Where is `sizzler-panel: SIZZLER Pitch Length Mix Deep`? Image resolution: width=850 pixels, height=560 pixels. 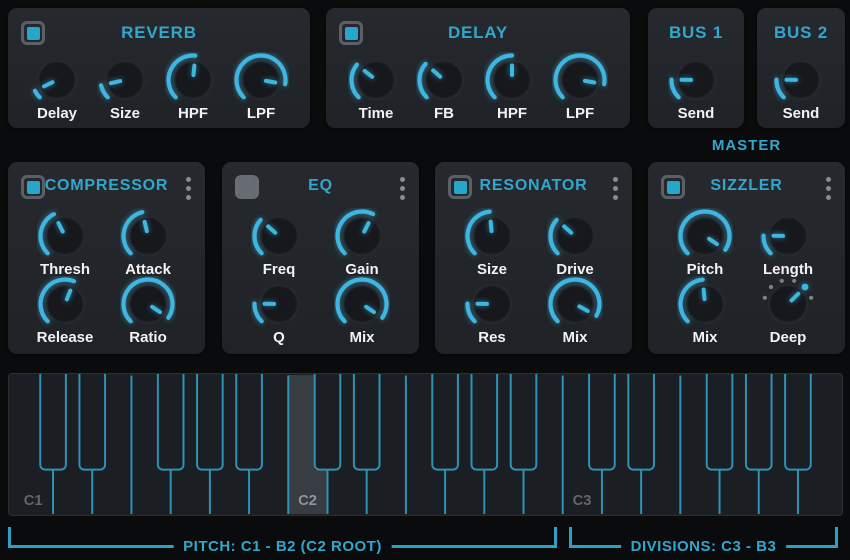
sizzler-panel: SIZZLER Pitch Length Mix Deep is located at coordinates (746, 258).